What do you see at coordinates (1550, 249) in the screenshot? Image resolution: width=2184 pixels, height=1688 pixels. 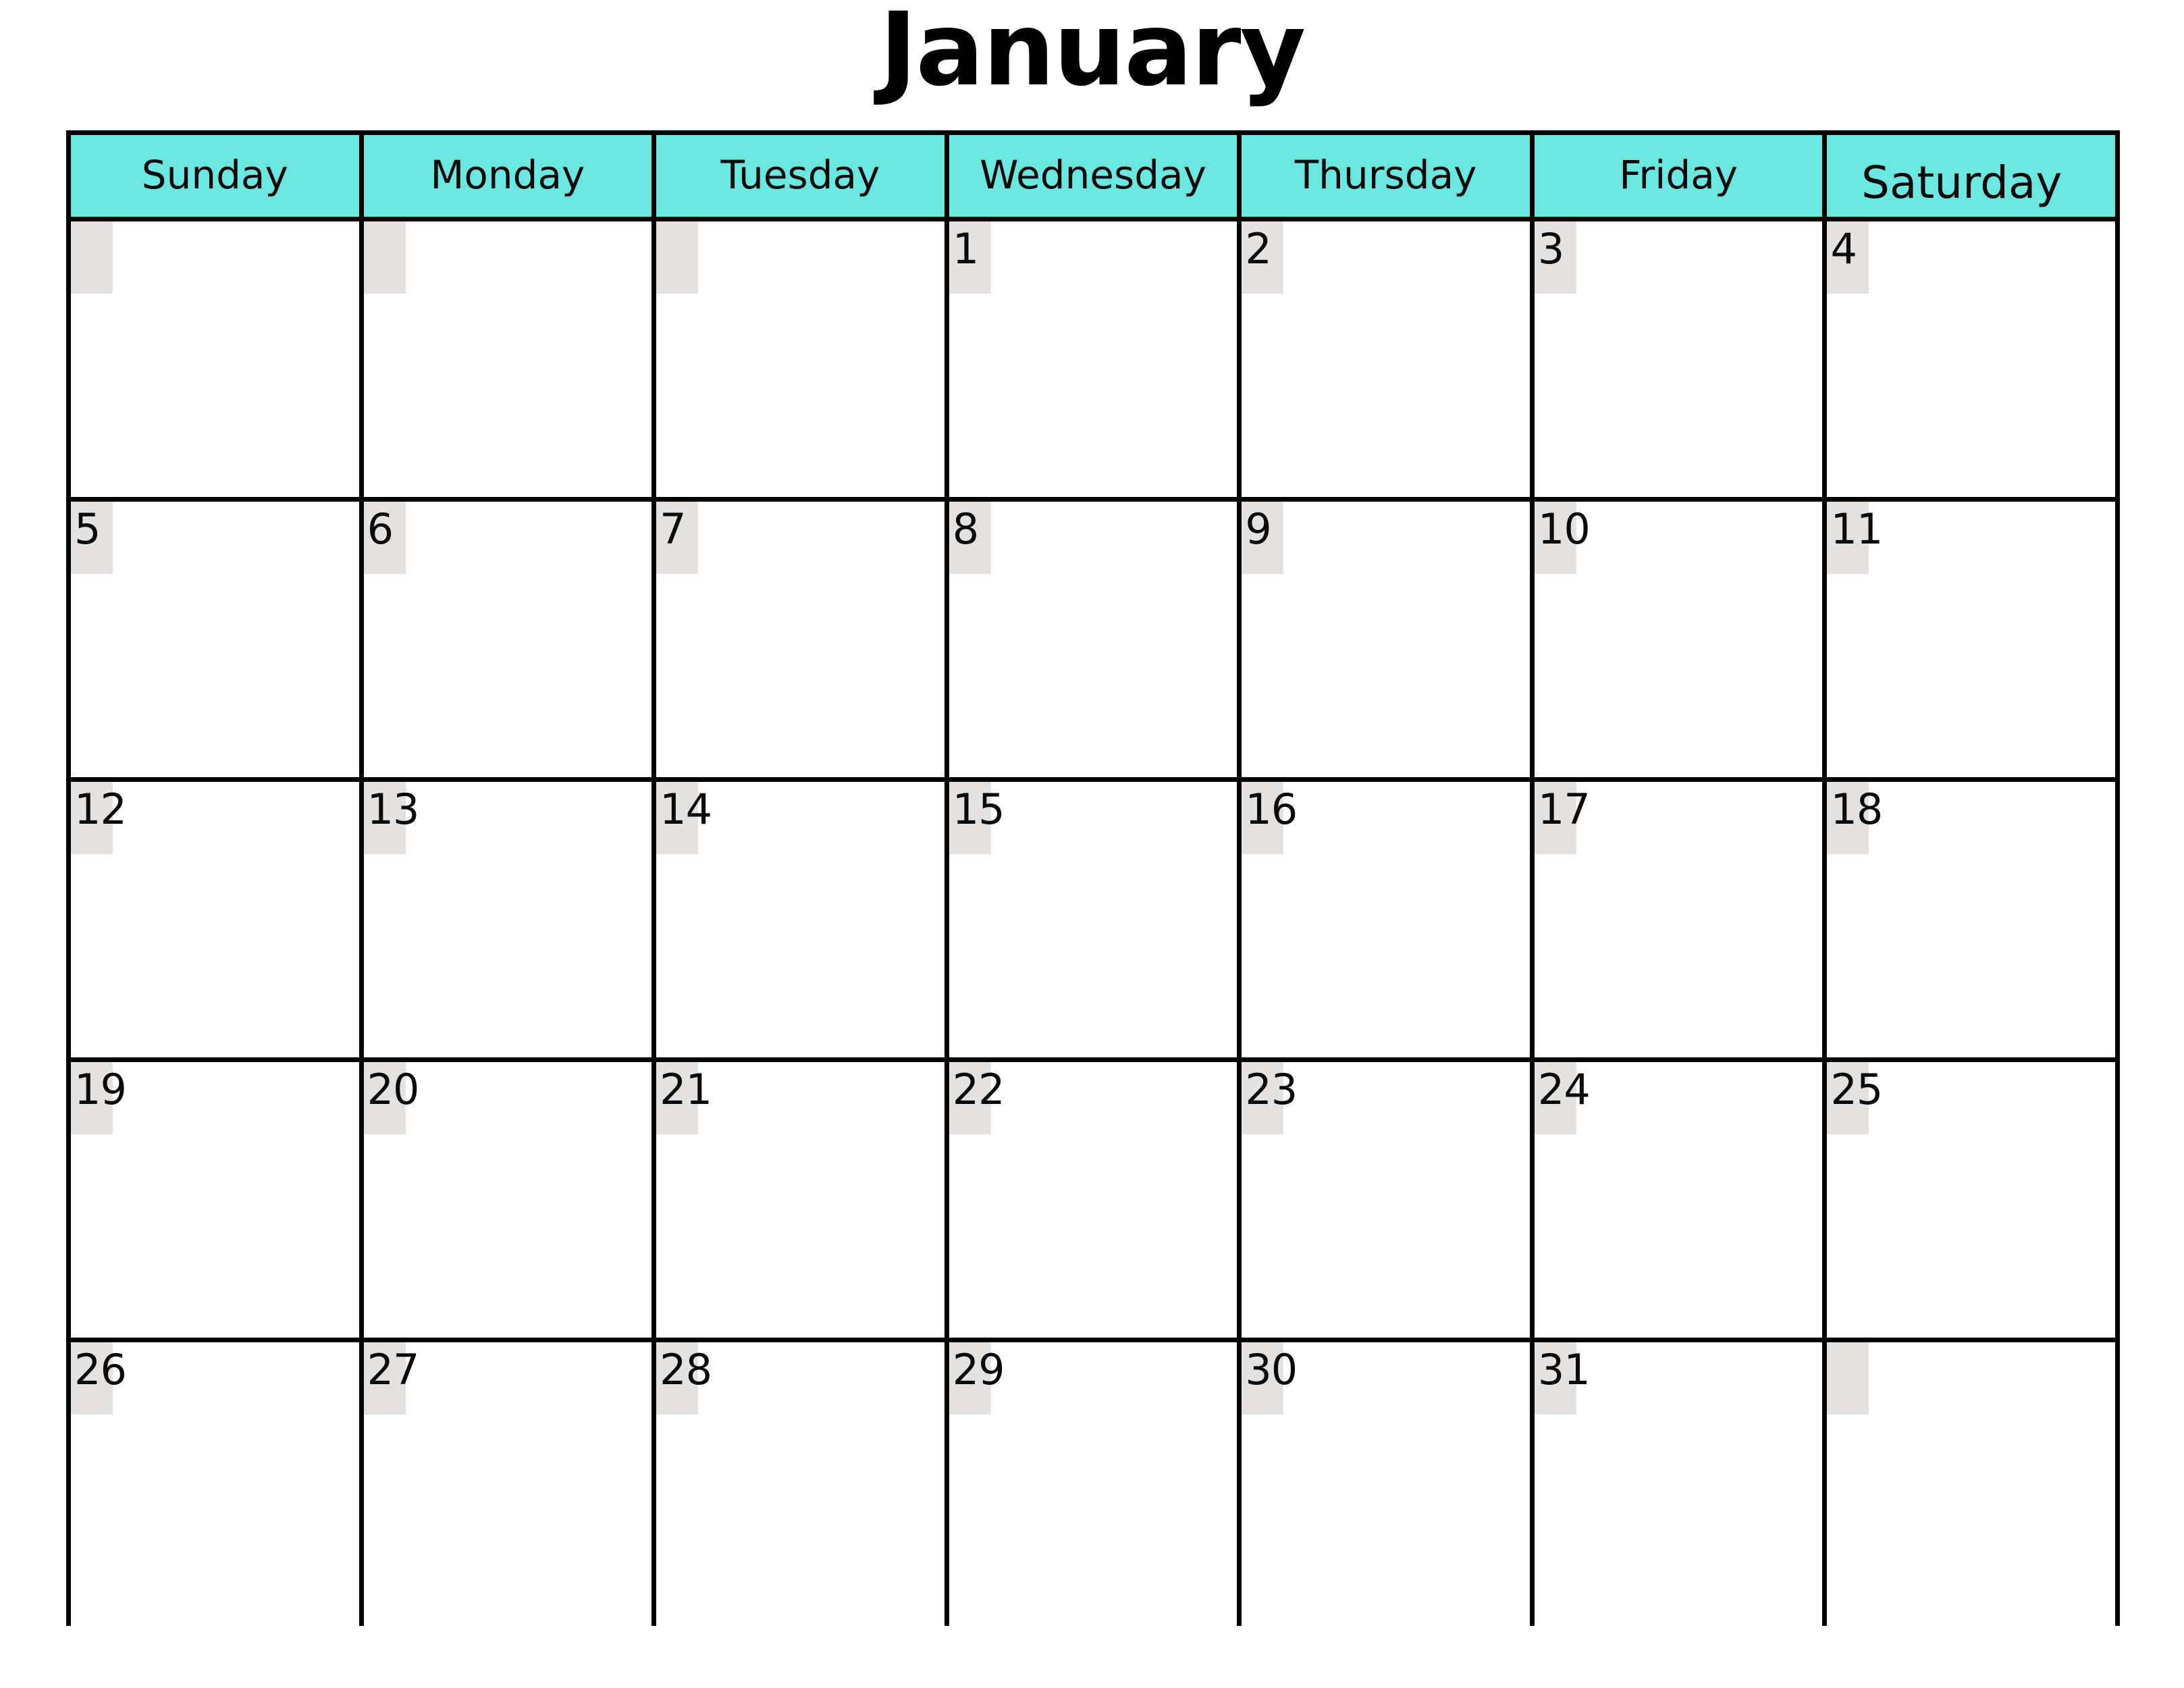 I see `date-number: 3` at bounding box center [1550, 249].